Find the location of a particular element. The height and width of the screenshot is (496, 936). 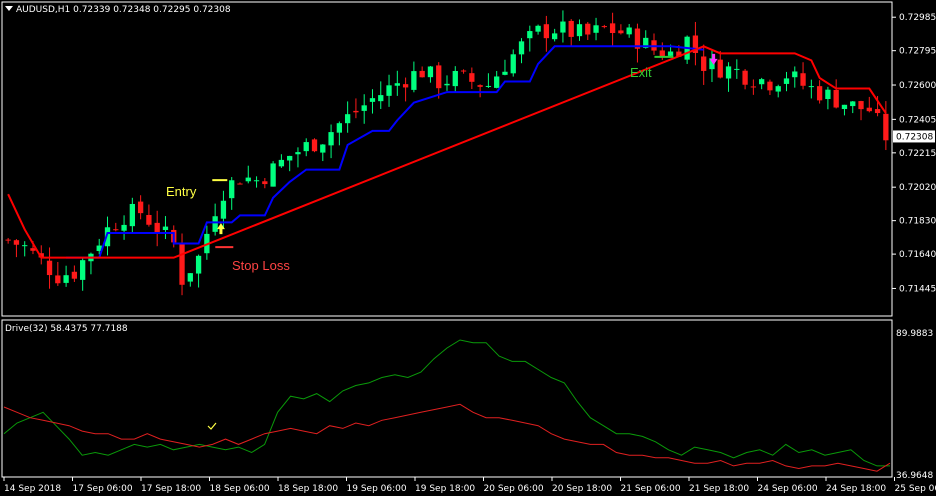

current-price-label: 0.72308 is located at coordinates (914, 137).